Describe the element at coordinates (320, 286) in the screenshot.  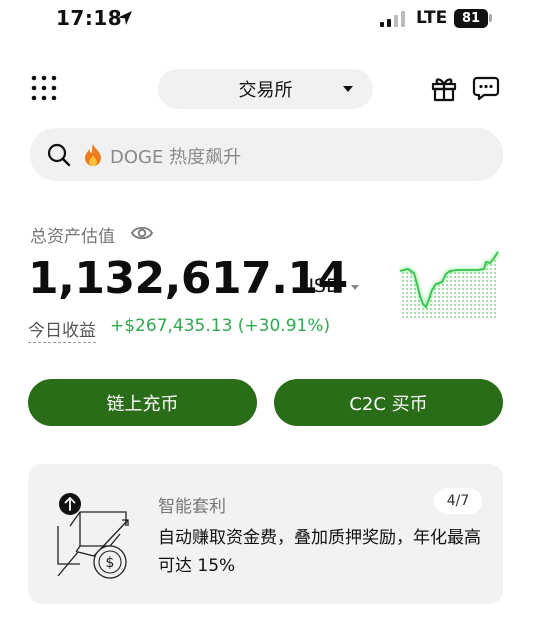
I see `currency-selector: USD` at that location.